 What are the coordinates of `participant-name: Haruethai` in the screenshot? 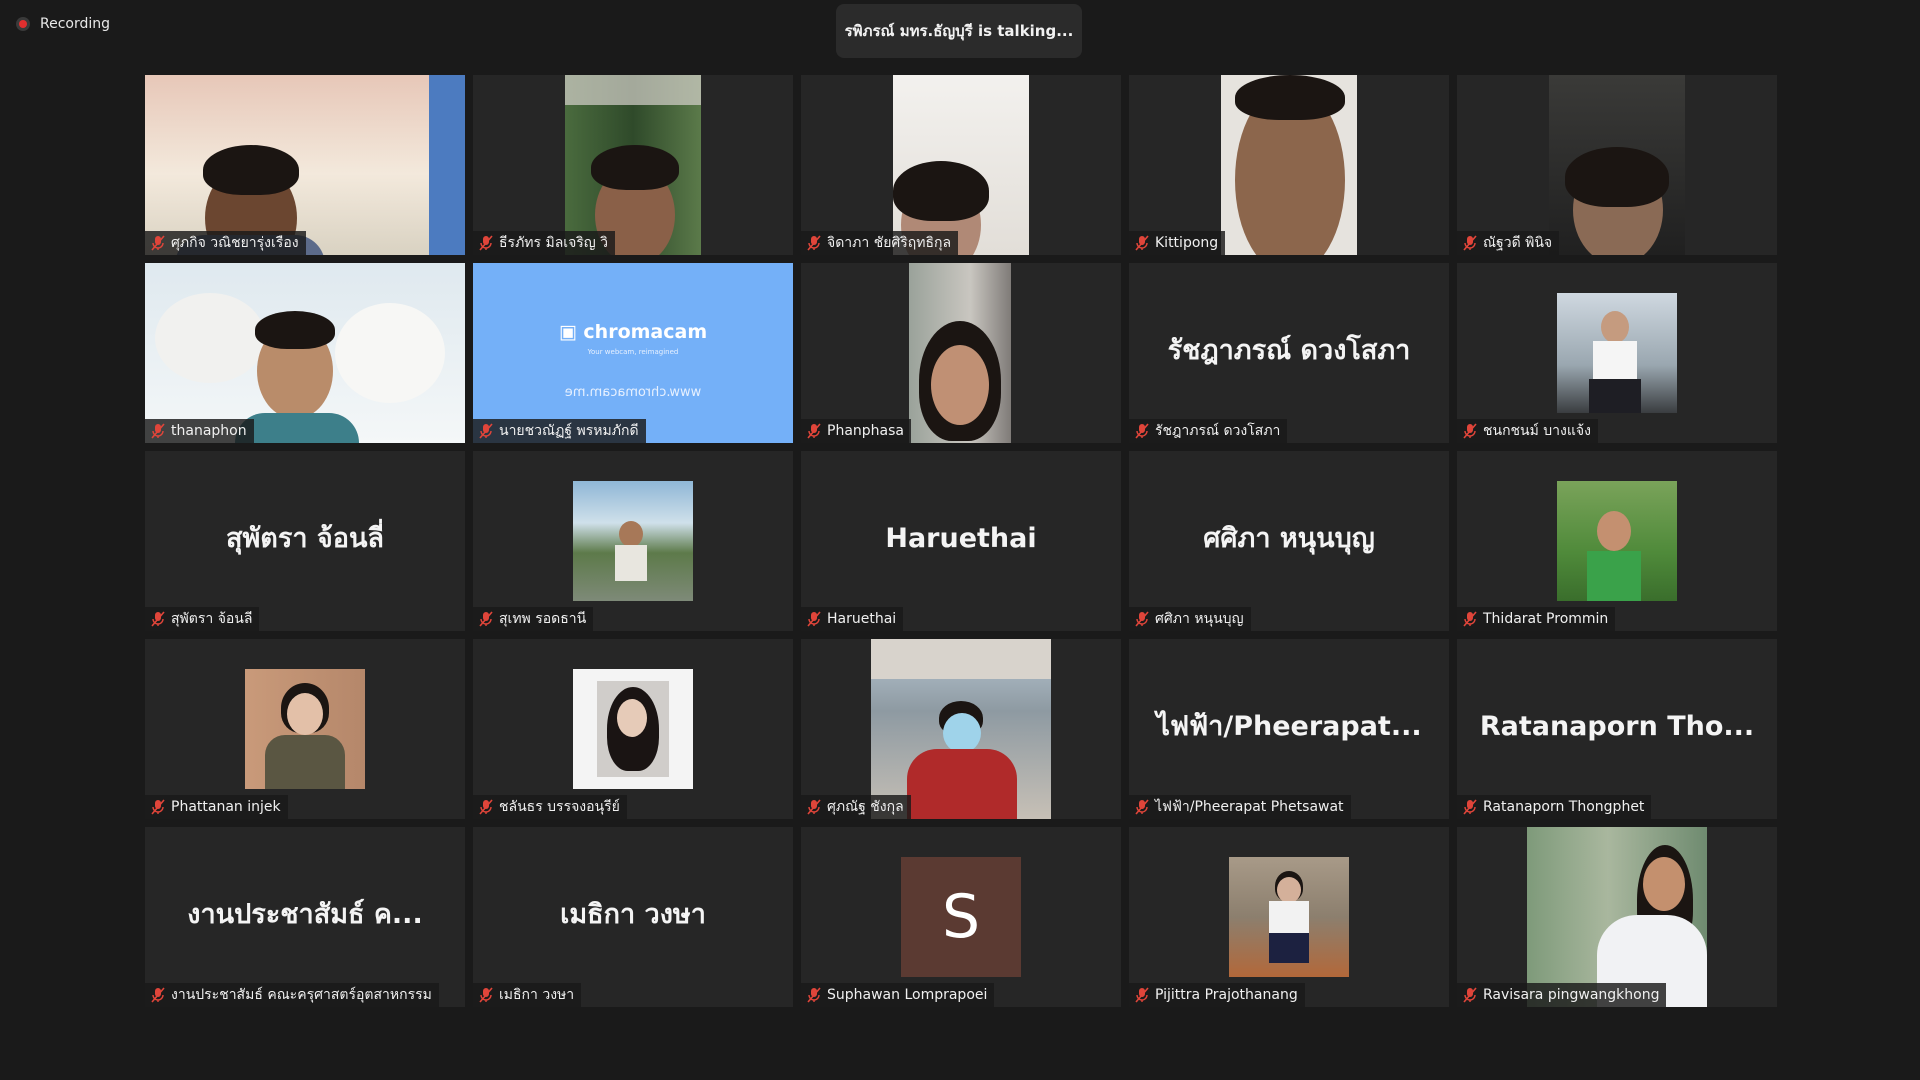 It's located at (862, 619).